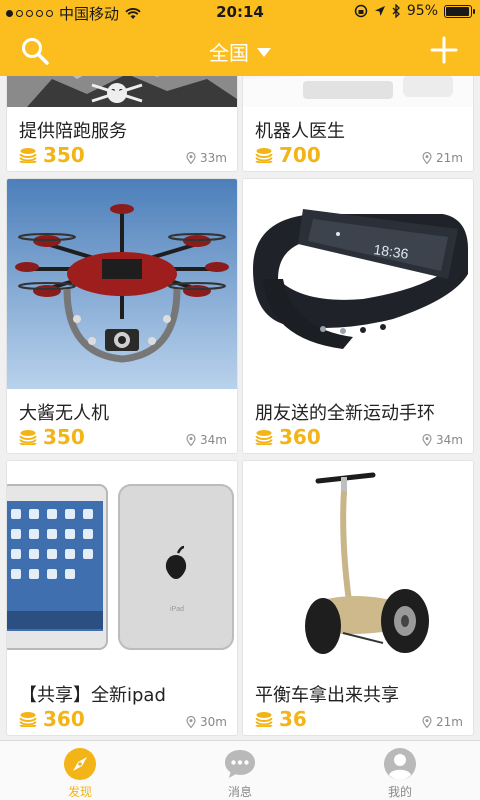 The image size is (480, 800). I want to click on item-distance-text: 33m, so click(213, 158).